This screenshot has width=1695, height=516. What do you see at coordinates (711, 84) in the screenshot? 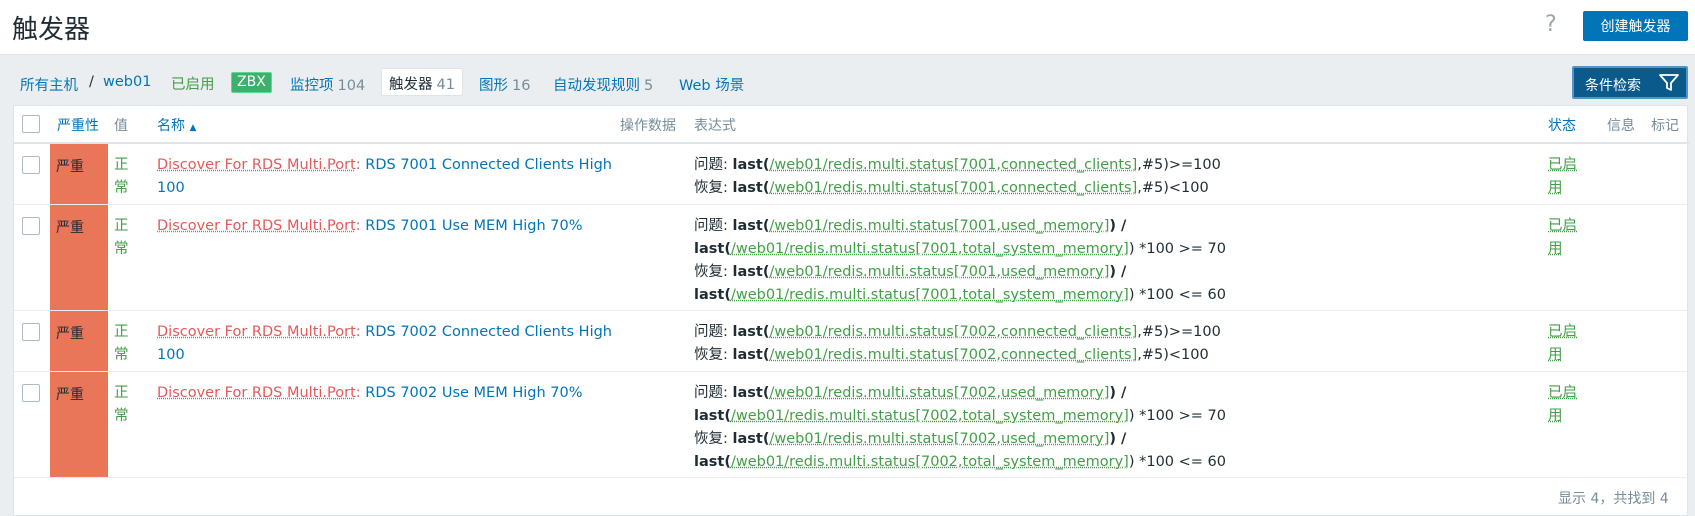
I see `tab-web-scenarios: Web 场景` at bounding box center [711, 84].